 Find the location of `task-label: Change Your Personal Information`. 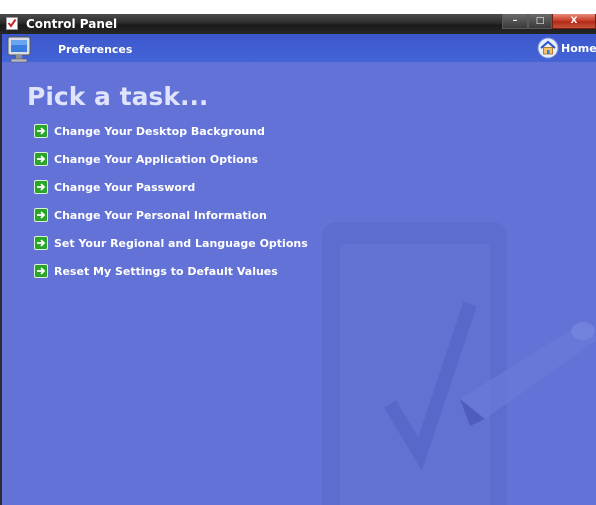

task-label: Change Your Personal Information is located at coordinates (160, 215).